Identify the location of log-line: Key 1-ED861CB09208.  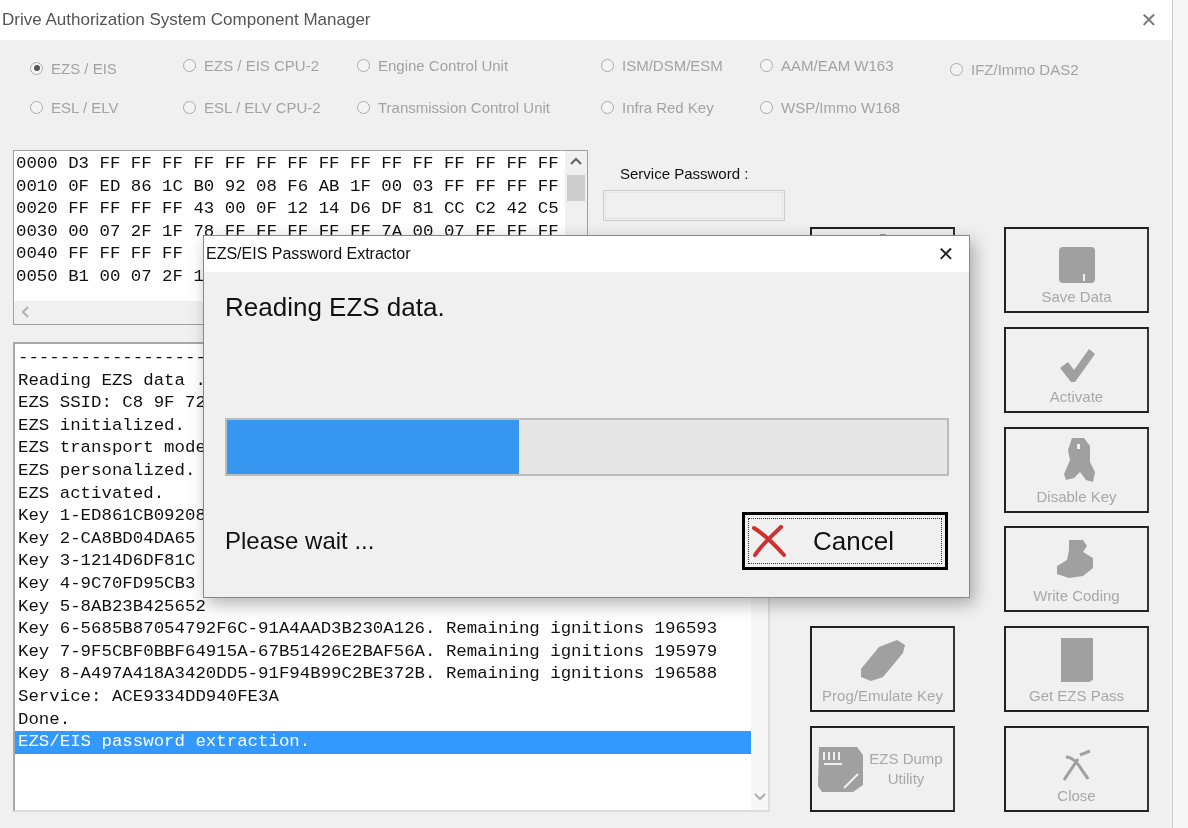
(111, 516).